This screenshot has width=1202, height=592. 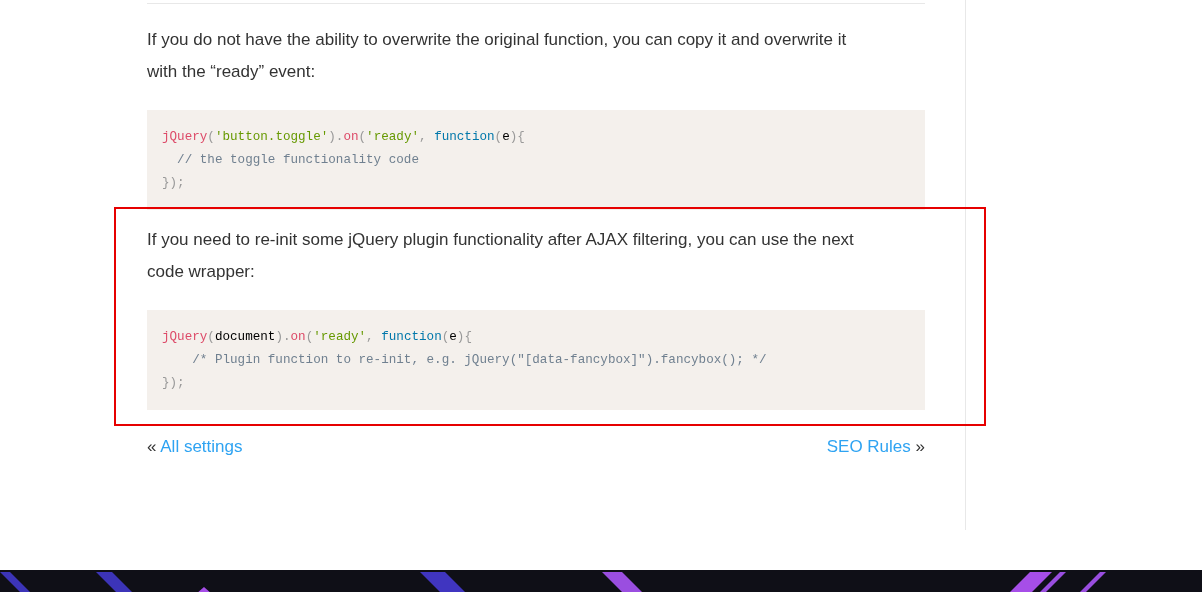 I want to click on paragraph: If you need to re-init some jQuery plugin functionality after AJAX filtering, you can use the next code wrapper:, so click(x=501, y=256).